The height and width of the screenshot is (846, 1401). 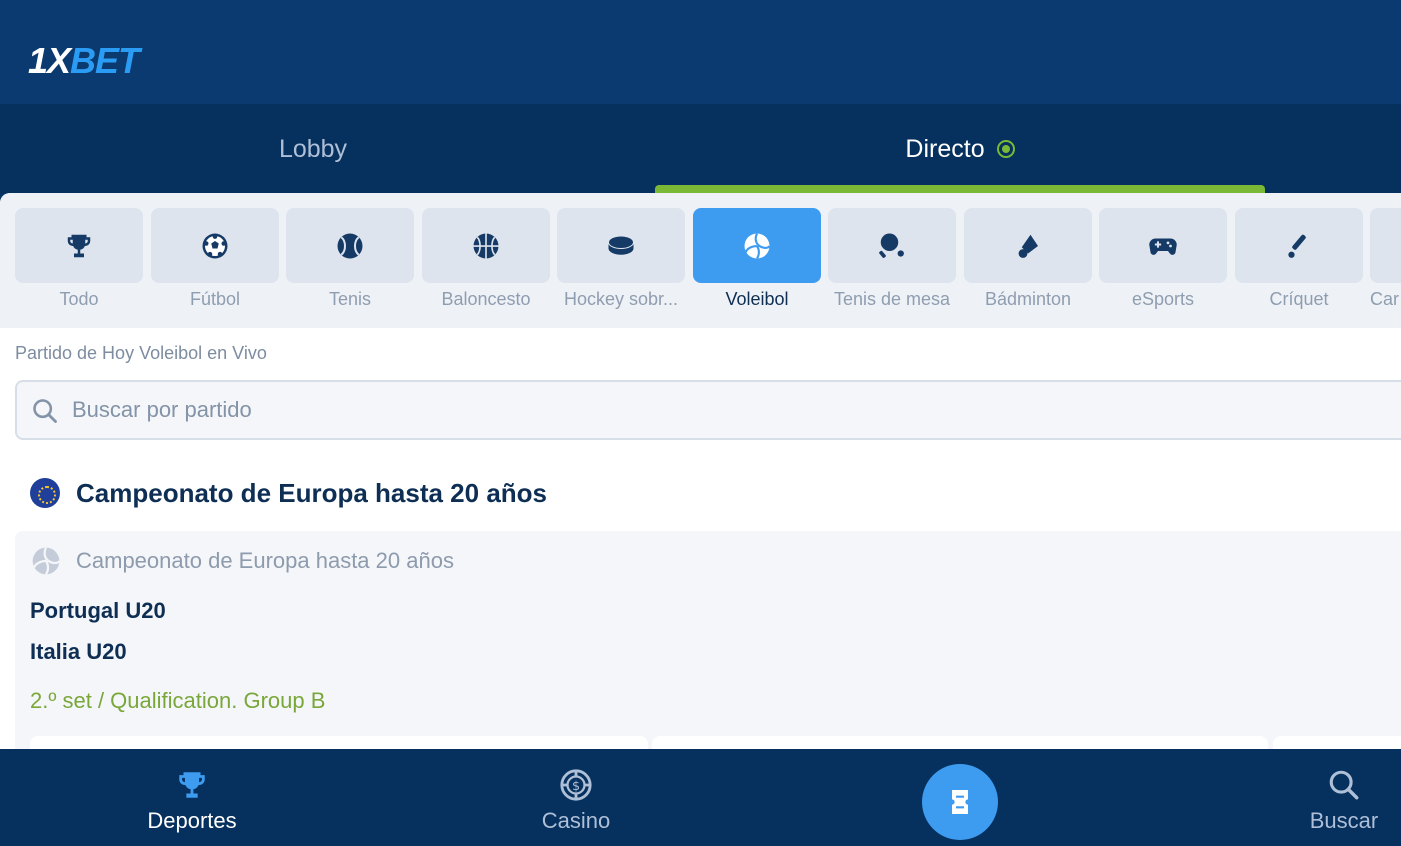 I want to click on sport-label: Fútbol, so click(x=215, y=299).